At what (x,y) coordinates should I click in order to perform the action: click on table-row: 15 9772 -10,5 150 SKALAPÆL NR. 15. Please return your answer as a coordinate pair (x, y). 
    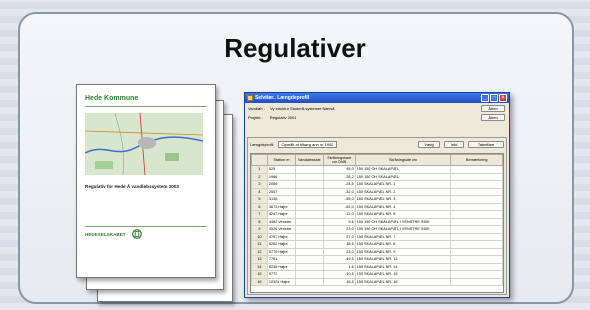
    Looking at the image, I should click on (377, 274).